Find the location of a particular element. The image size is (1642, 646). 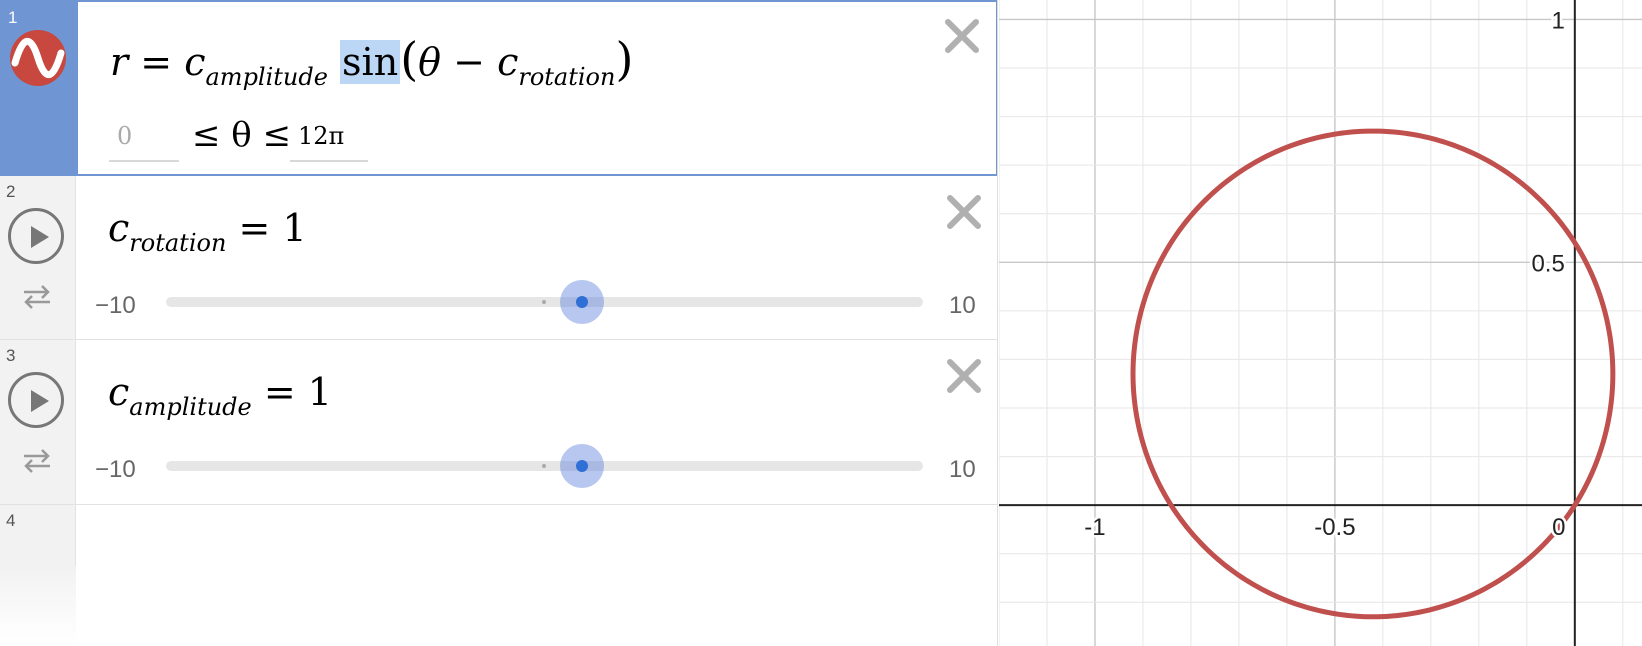

slider-equation: camplitude = 1 is located at coordinates (220, 395).